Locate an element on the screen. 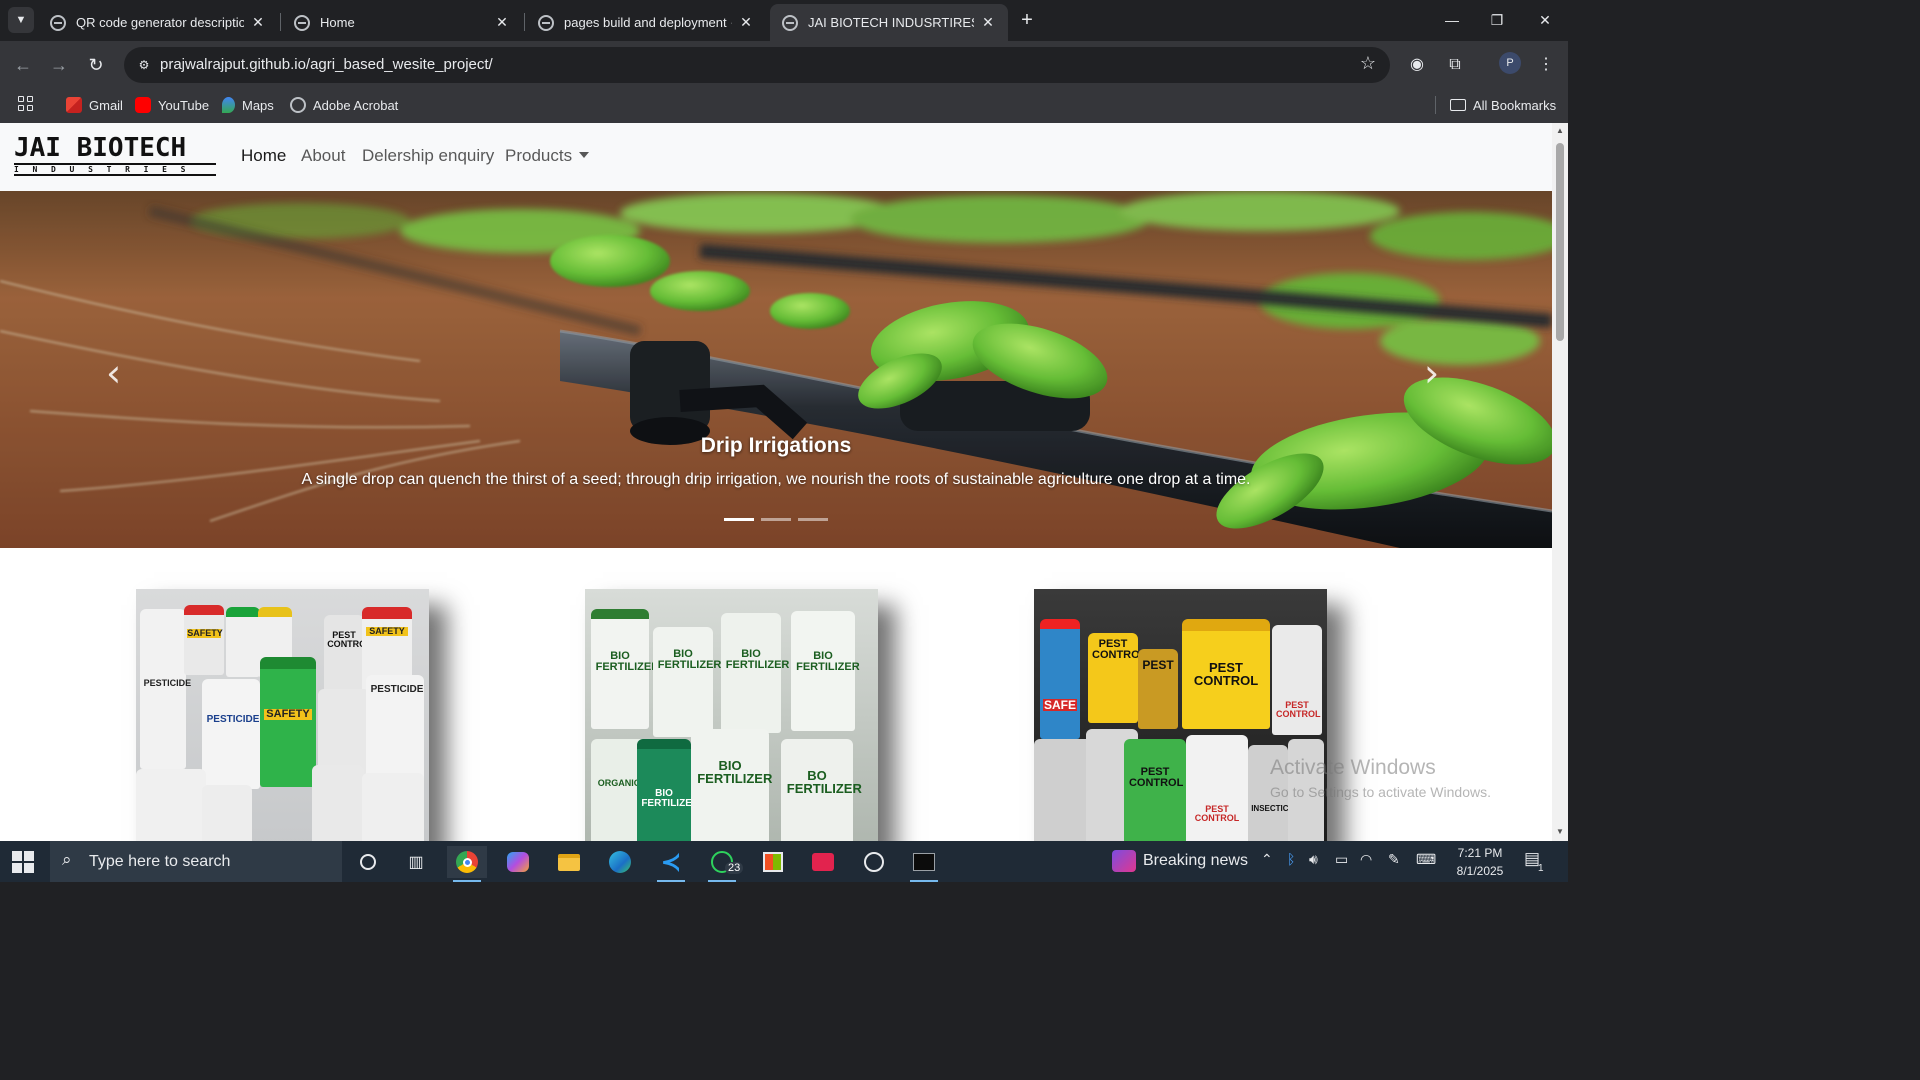 Image resolution: width=1920 pixels, height=1080 pixels. back-button: ← is located at coordinates (23, 65).